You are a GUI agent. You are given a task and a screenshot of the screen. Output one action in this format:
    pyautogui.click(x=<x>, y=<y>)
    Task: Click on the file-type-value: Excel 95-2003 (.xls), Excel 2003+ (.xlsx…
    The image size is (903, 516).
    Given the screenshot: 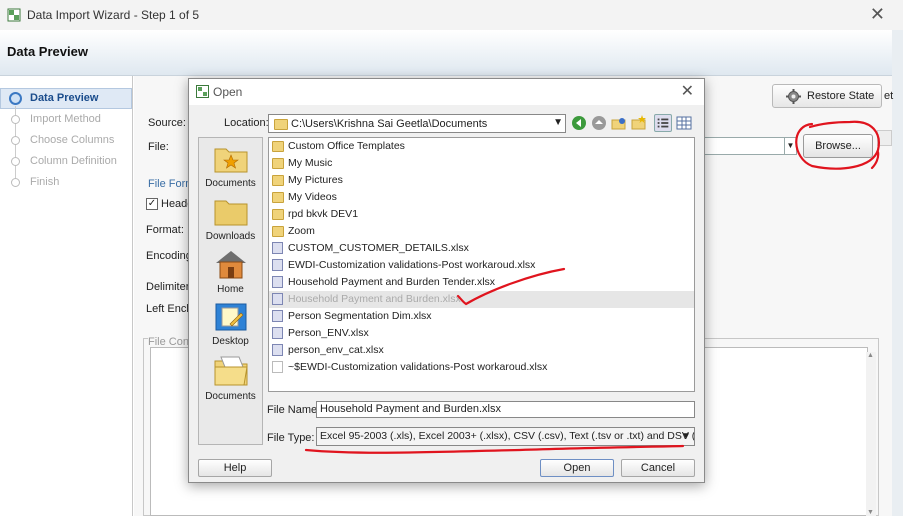 What is the action you would take?
    pyautogui.click(x=507, y=436)
    